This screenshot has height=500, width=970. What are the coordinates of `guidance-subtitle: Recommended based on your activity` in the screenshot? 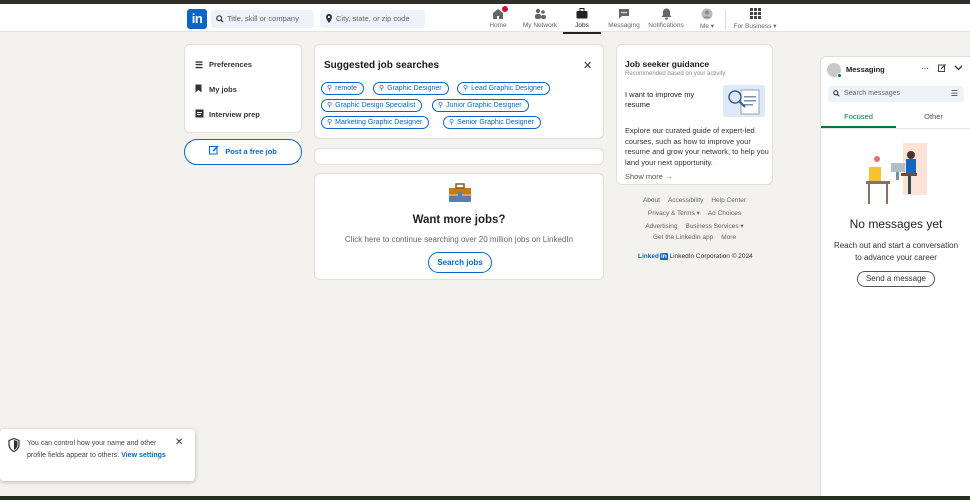 It's located at (675, 74).